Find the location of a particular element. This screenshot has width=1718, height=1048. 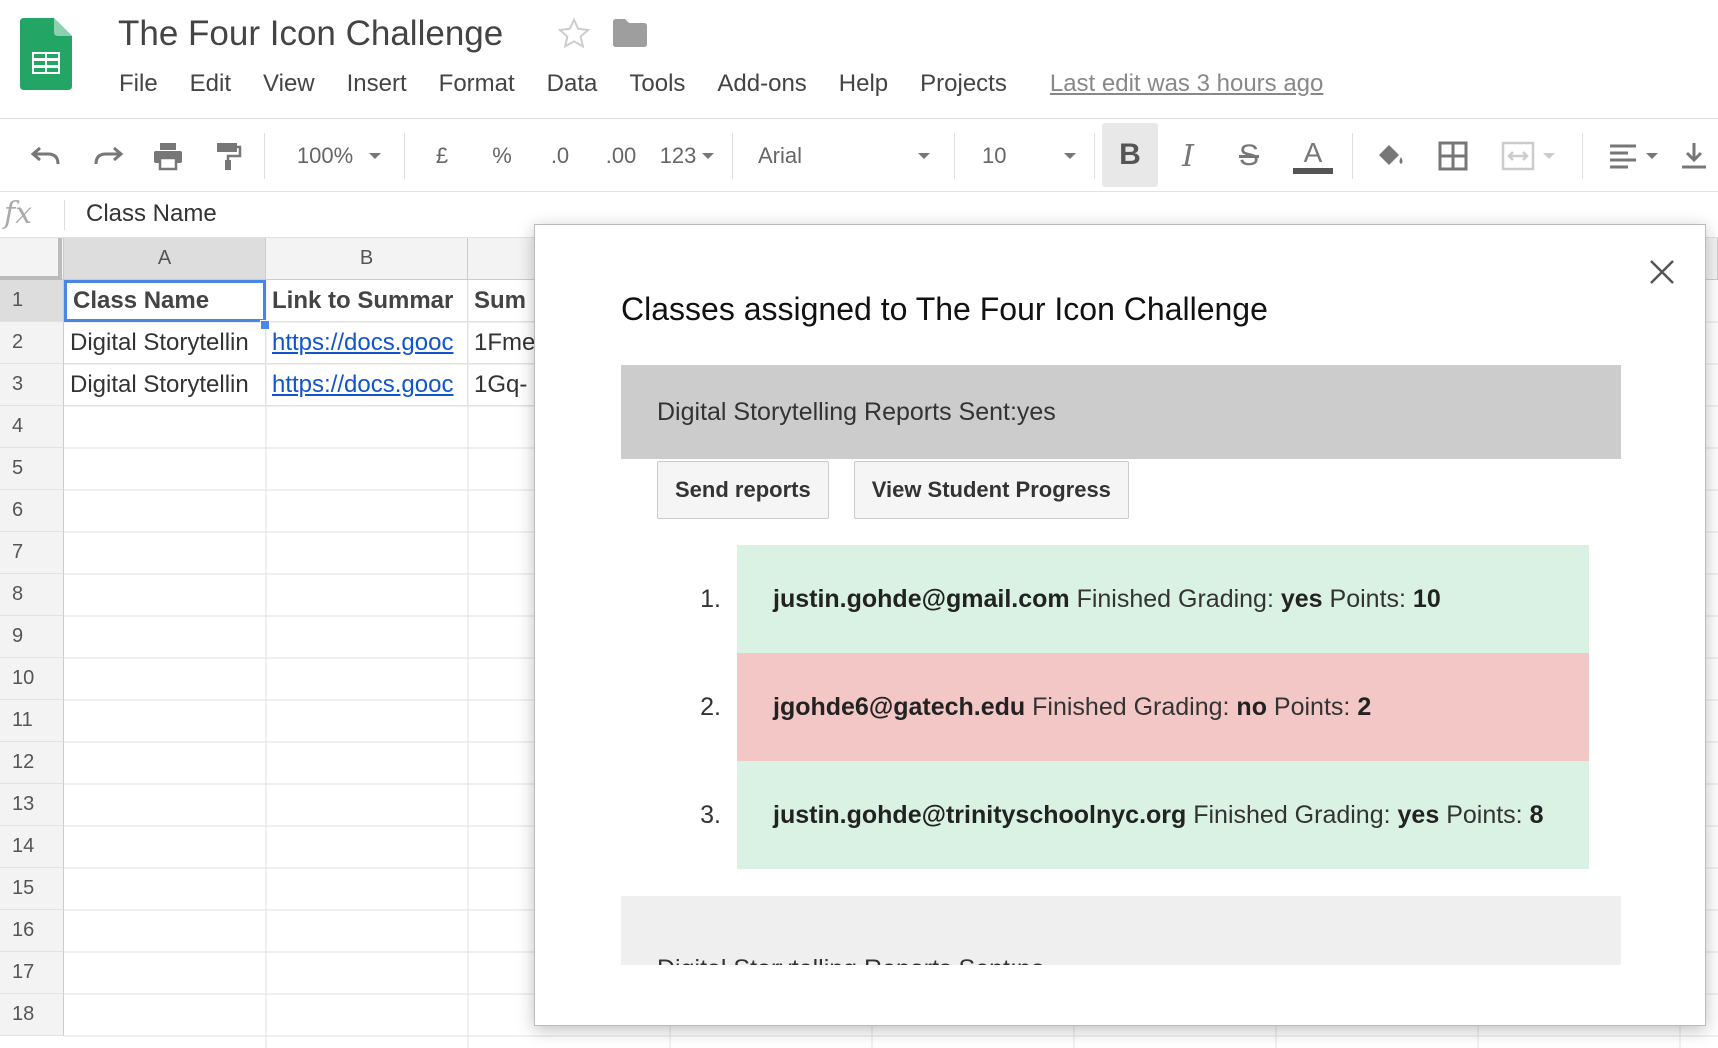

column-header-a: A is located at coordinates (165, 259).